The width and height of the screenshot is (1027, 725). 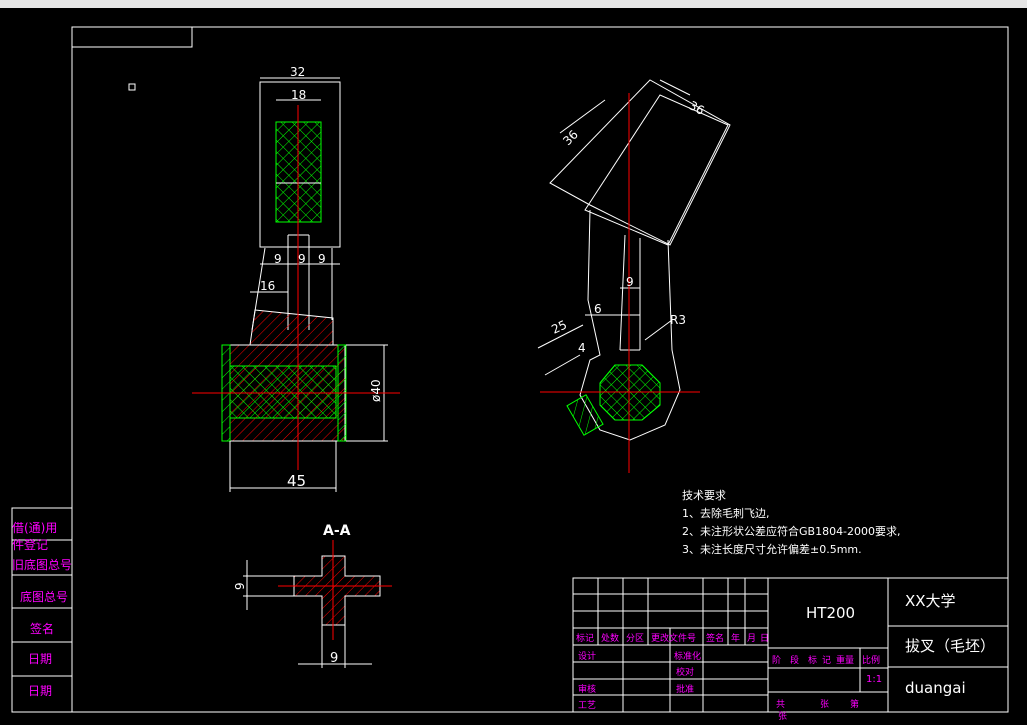 What do you see at coordinates (697, 108) in the screenshot?
I see `dim-36-right: 36` at bounding box center [697, 108].